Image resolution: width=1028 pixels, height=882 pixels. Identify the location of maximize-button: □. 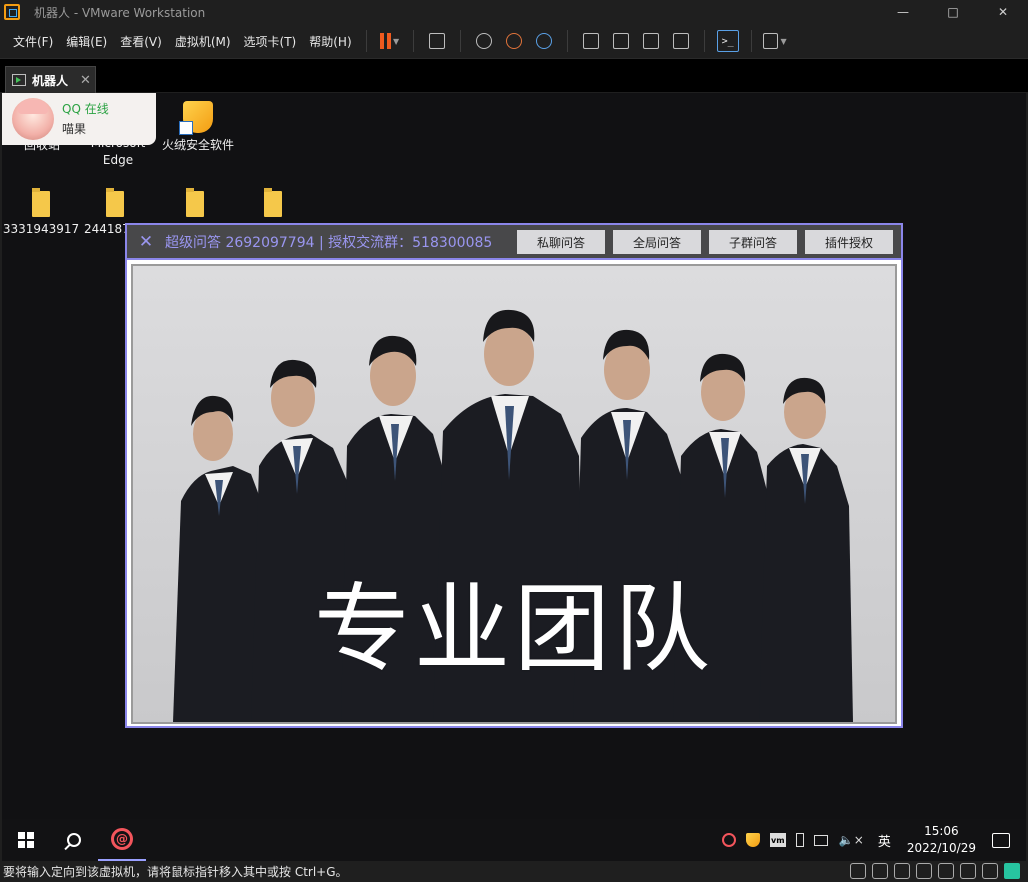
(953, 12).